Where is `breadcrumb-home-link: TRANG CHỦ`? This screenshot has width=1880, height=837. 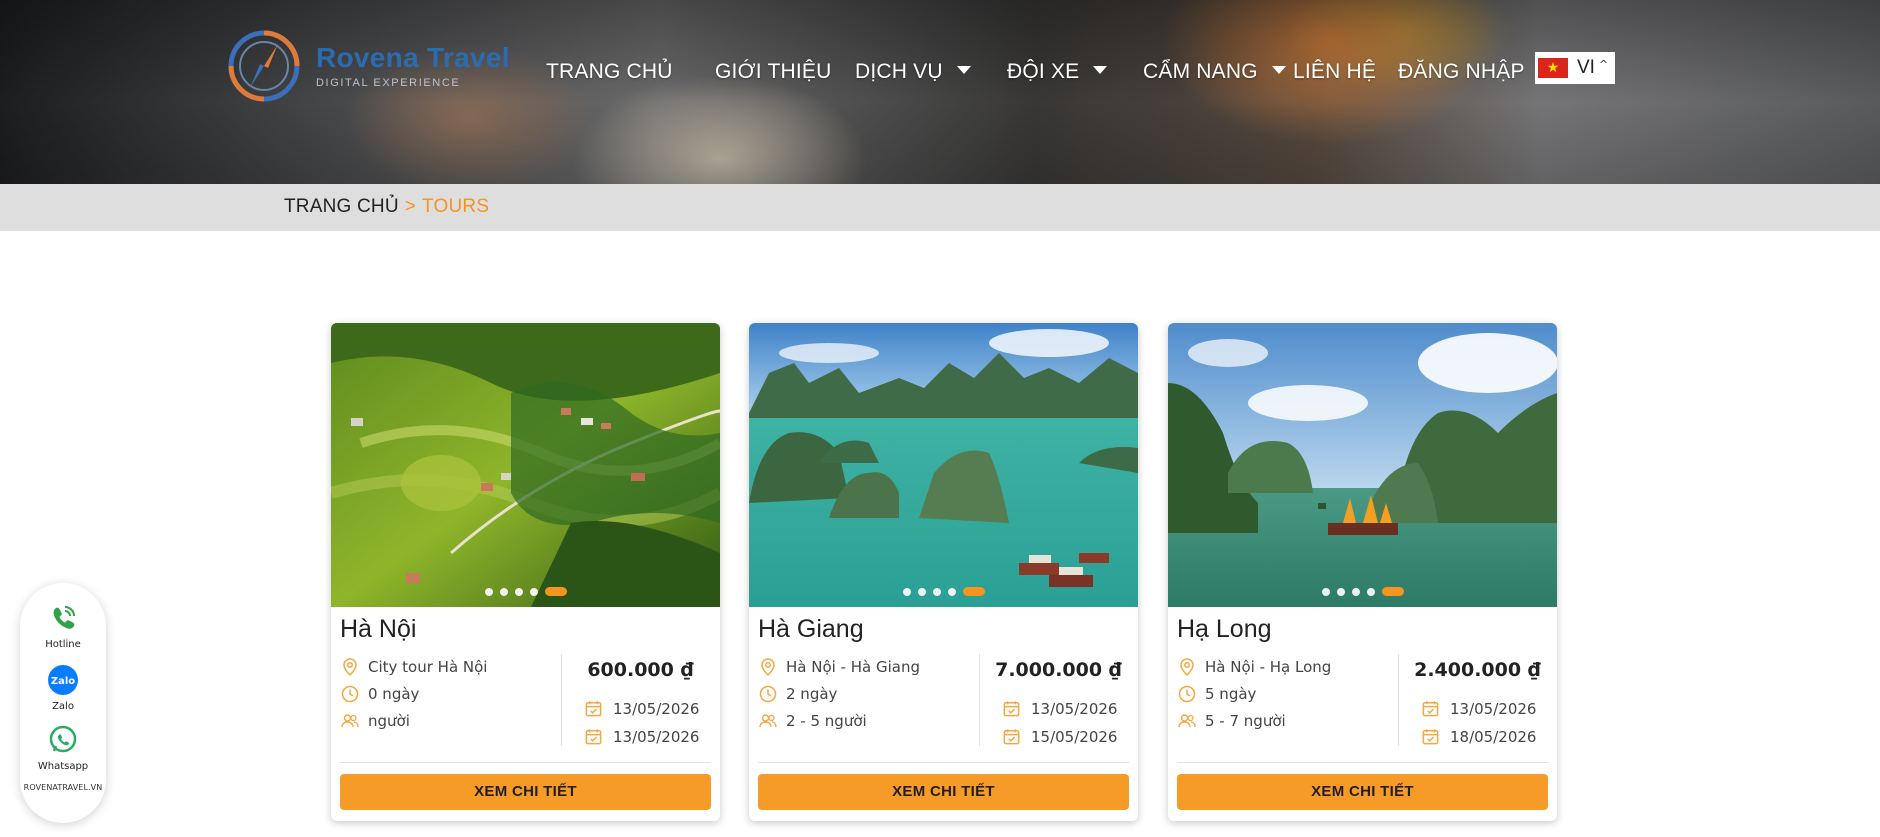 breadcrumb-home-link: TRANG CHỦ is located at coordinates (341, 206).